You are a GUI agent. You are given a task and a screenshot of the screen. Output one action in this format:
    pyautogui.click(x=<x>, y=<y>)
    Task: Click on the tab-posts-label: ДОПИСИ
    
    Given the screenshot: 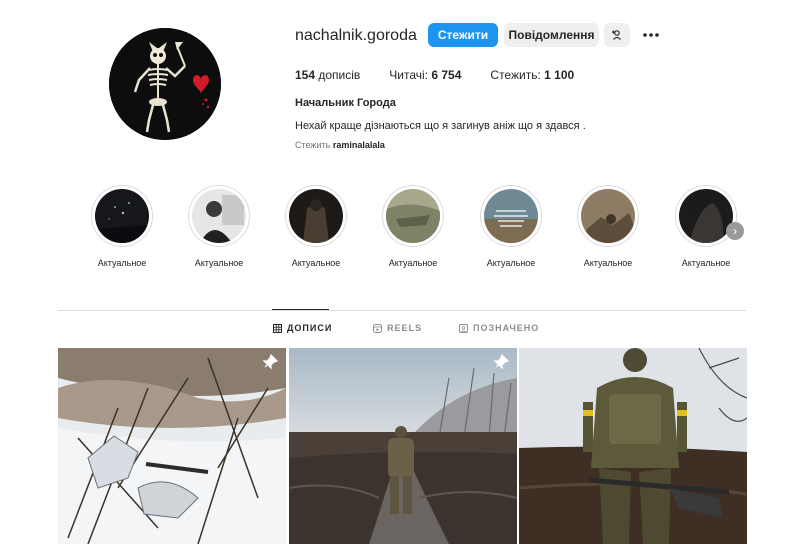 What is the action you would take?
    pyautogui.click(x=310, y=328)
    